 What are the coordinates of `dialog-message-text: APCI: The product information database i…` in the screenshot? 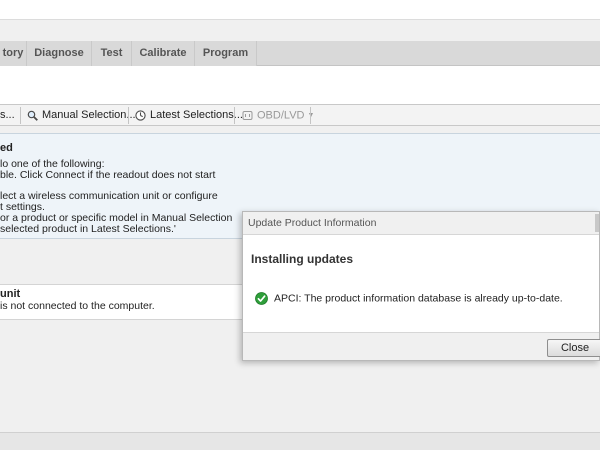 It's located at (418, 298).